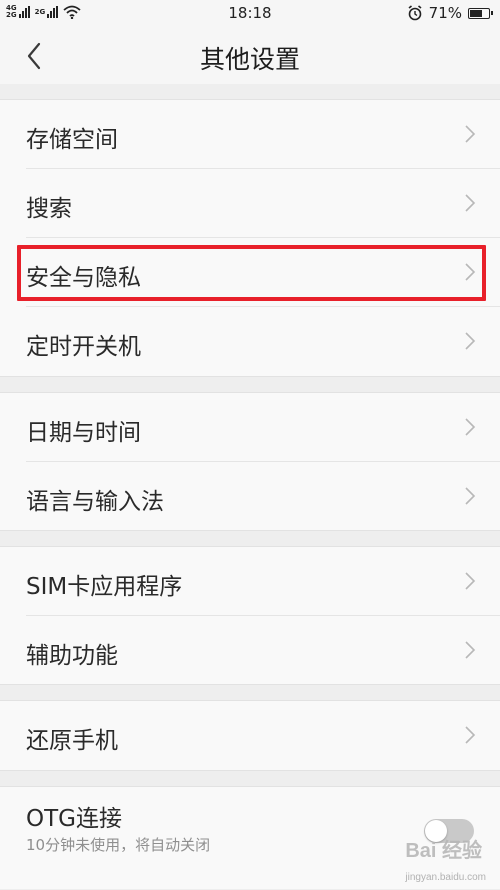 The height and width of the screenshot is (890, 500). I want to click on list-item-label: 还原手机, so click(72, 741).